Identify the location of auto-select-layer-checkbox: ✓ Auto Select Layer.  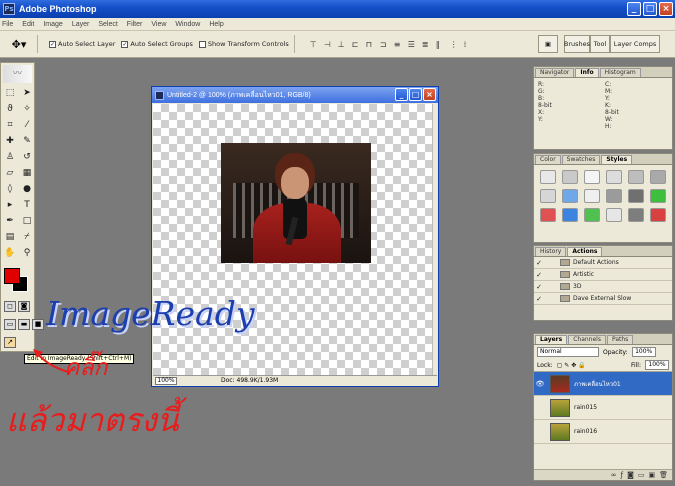
(82, 44).